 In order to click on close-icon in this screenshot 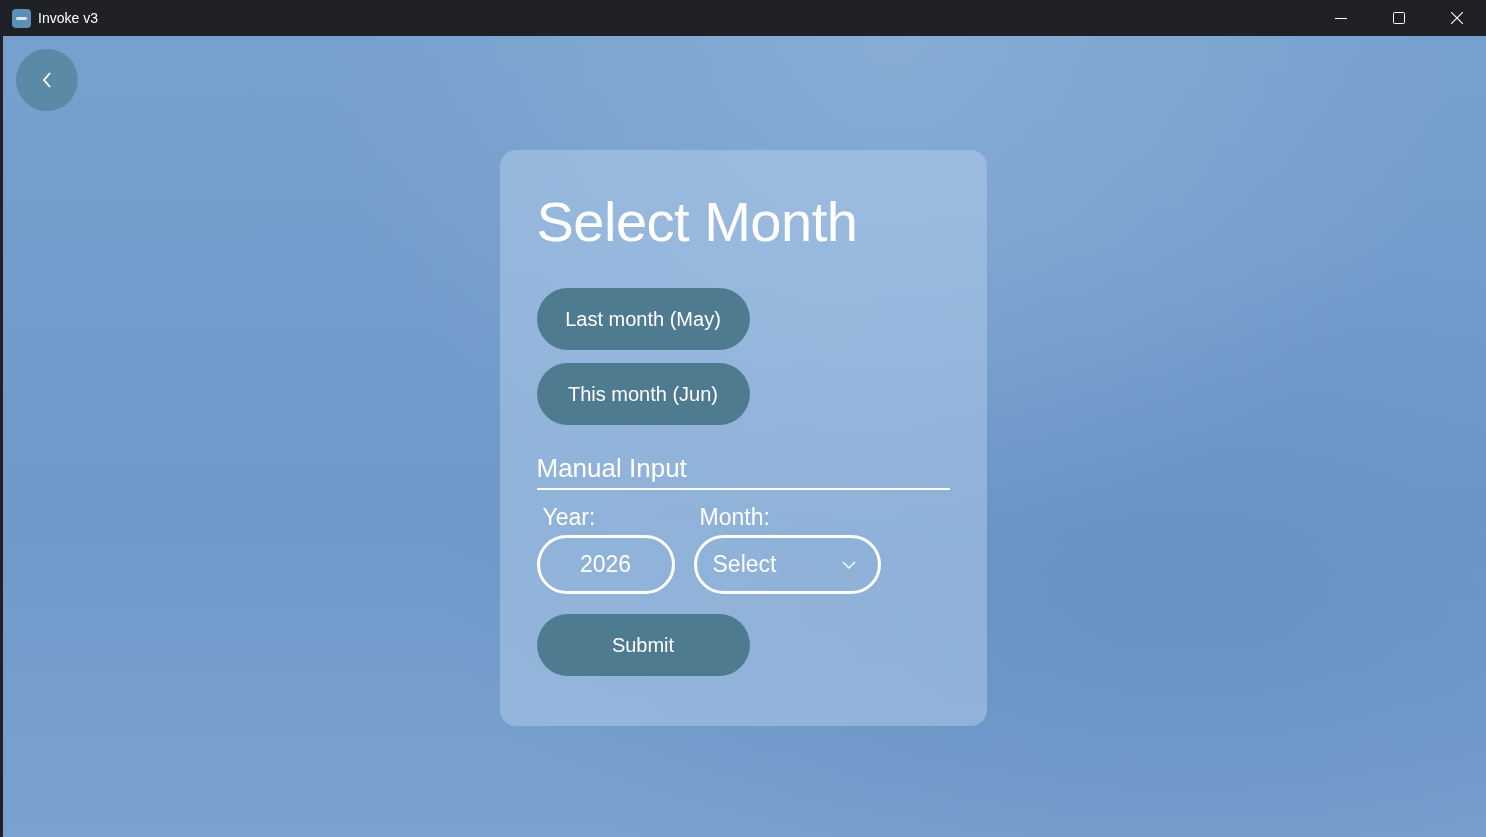, I will do `click(1457, 18)`.